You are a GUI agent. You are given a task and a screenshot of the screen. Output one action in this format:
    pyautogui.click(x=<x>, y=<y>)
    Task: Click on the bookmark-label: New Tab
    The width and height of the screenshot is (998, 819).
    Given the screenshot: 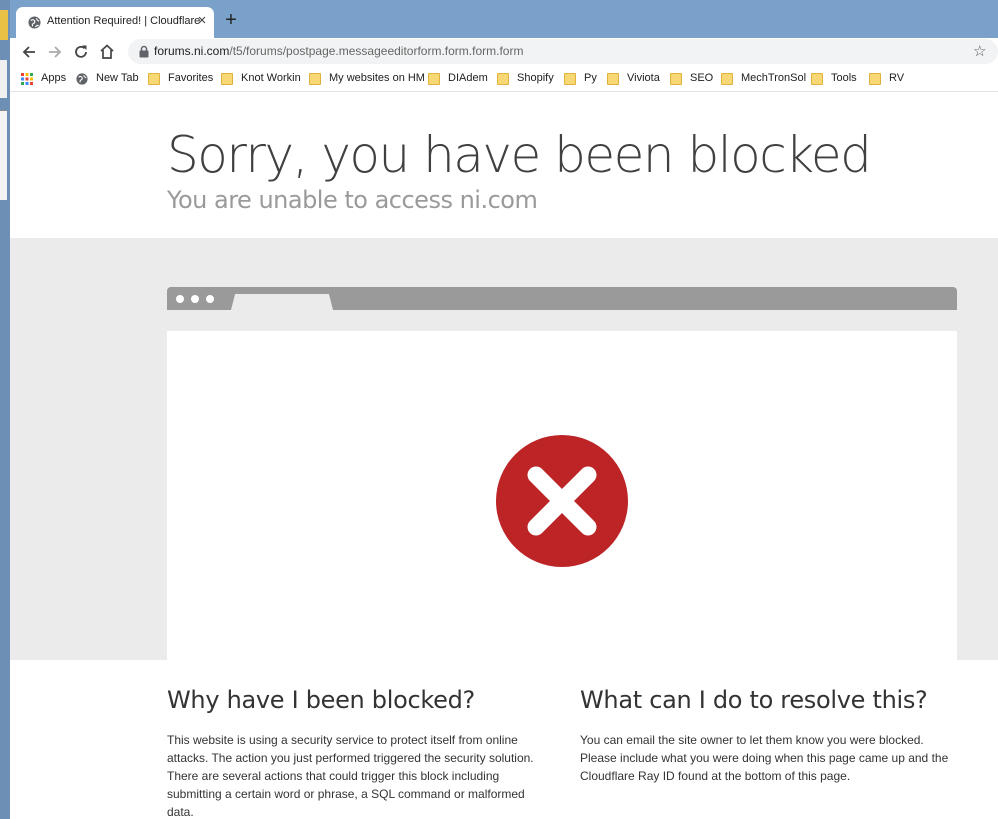 What is the action you would take?
    pyautogui.click(x=117, y=78)
    